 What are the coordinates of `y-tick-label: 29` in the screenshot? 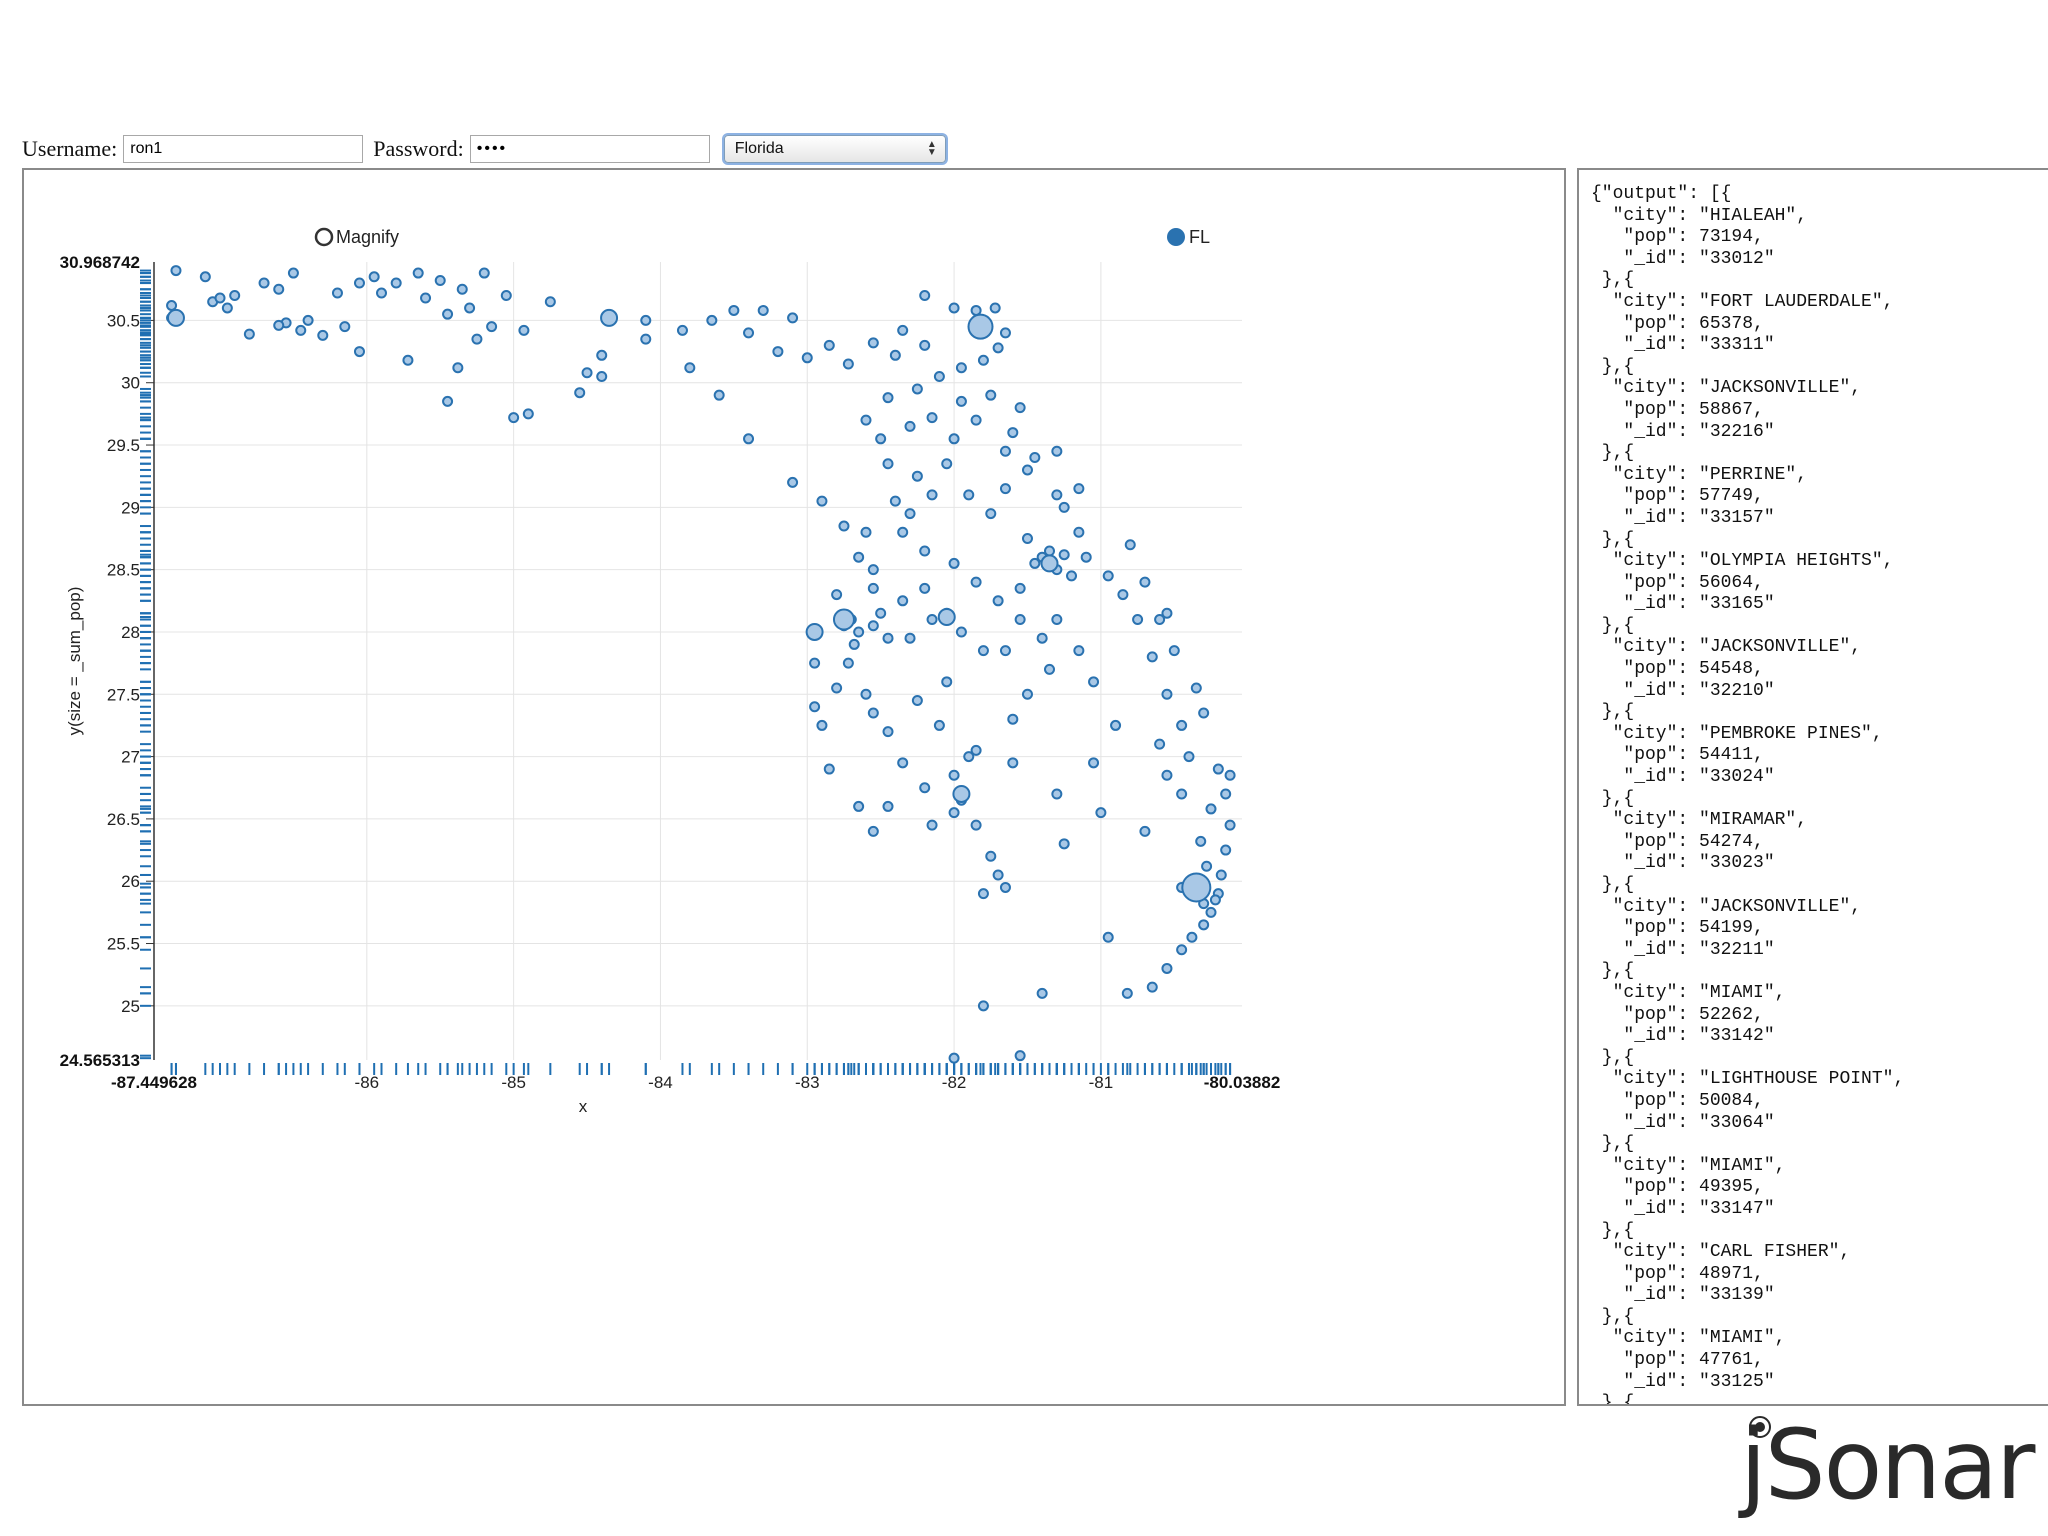 It's located at (130, 507).